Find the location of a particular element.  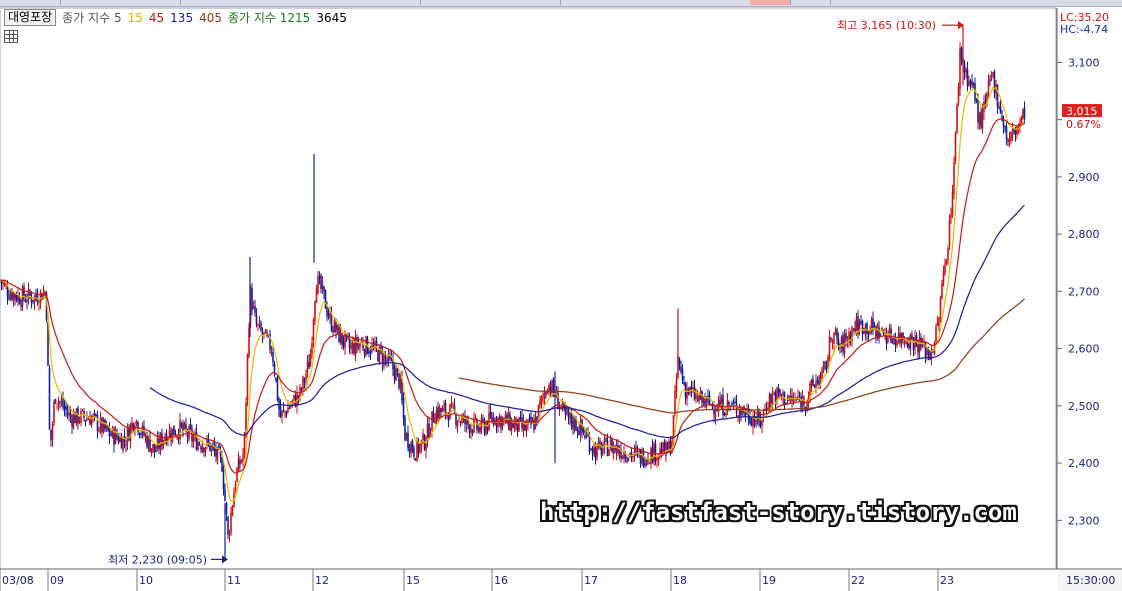

current-price-label: 3,015 is located at coordinates (1082, 111).